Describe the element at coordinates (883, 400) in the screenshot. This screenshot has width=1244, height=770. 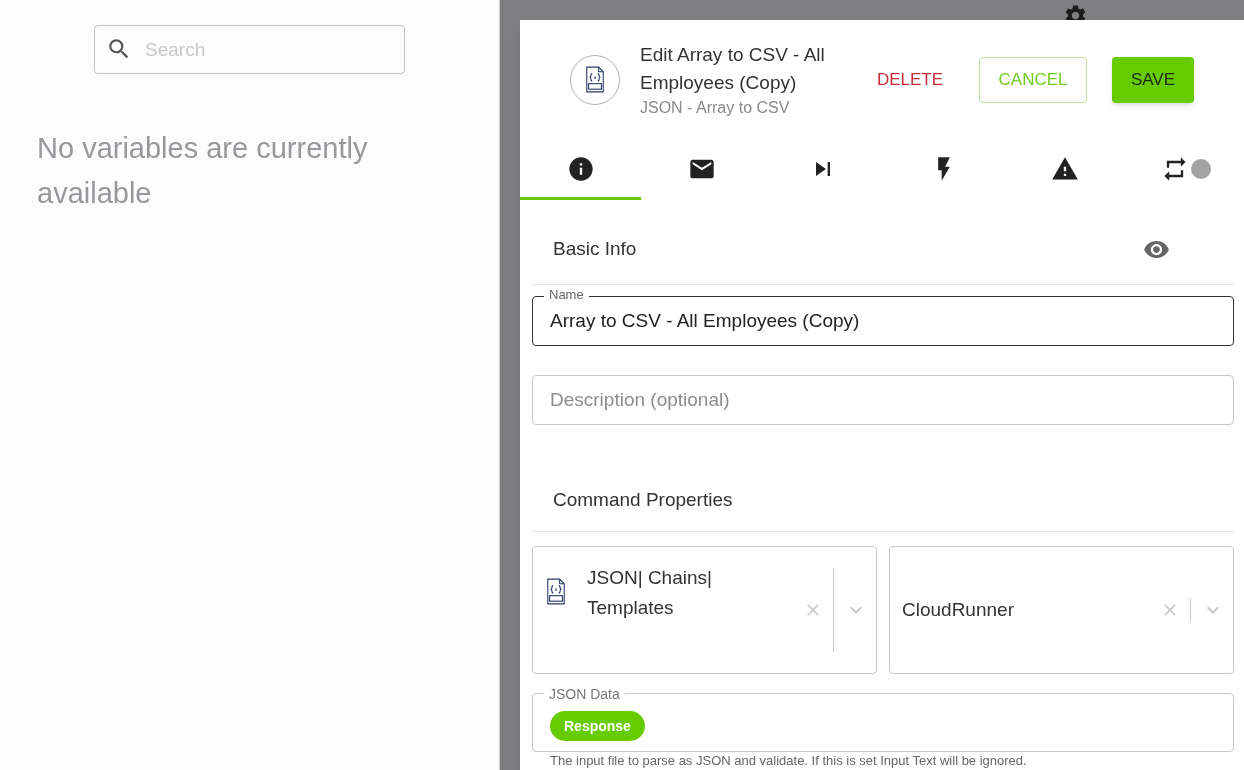
I see `description-field: Description (optional)` at that location.